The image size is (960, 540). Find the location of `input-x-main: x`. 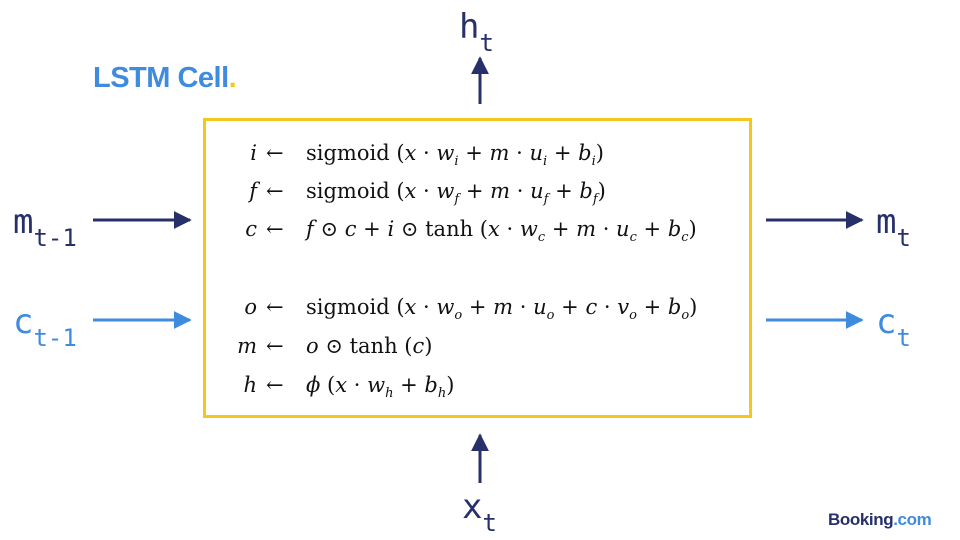

input-x-main: x is located at coordinates (472, 507).